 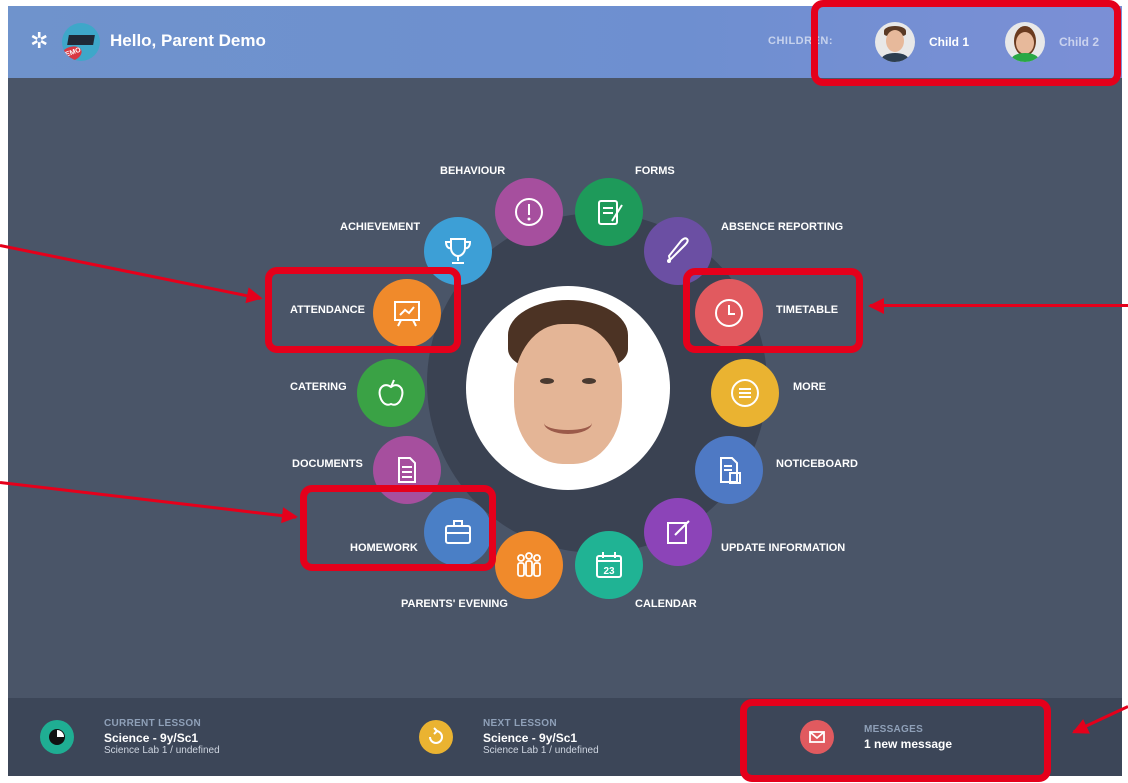 I want to click on highlight-homework, so click(x=398, y=528).